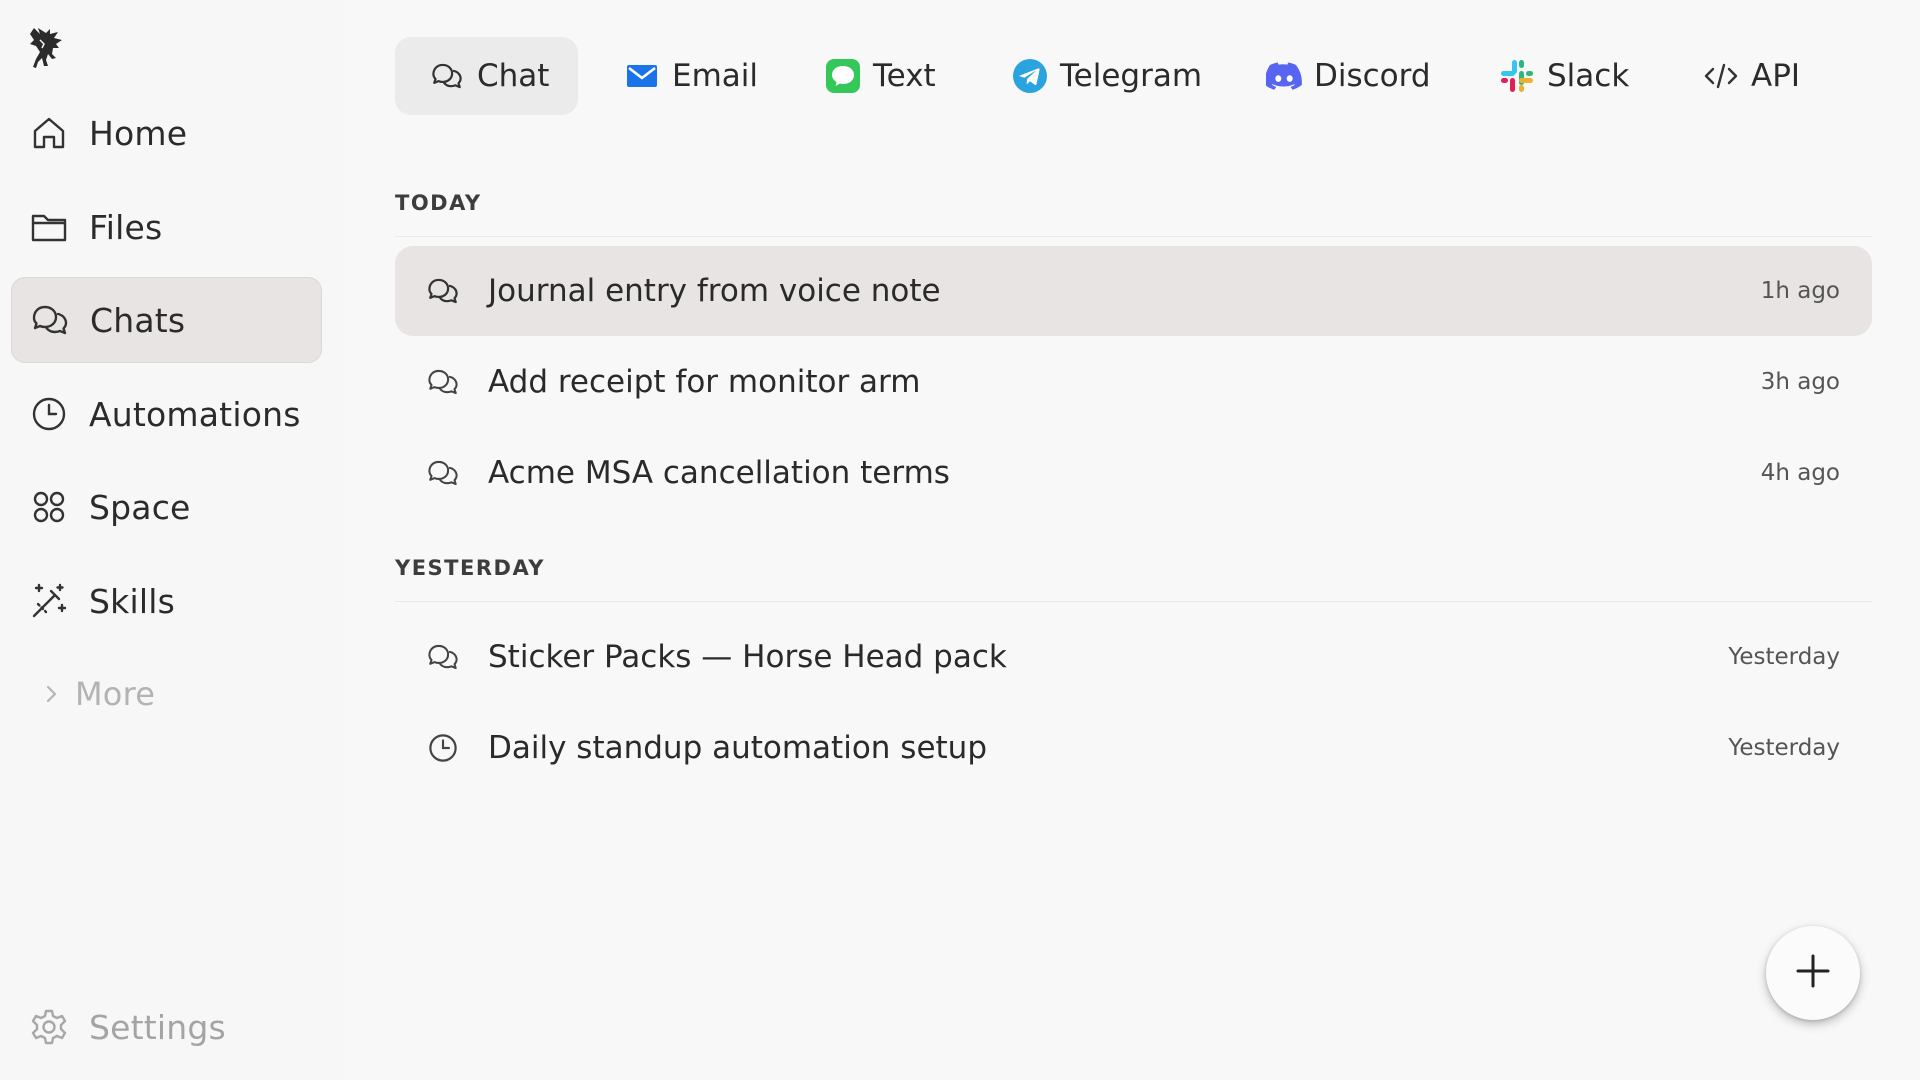 Image resolution: width=1920 pixels, height=1080 pixels. Describe the element at coordinates (719, 473) in the screenshot. I see `chat-title: Acme MSA cancellation terms` at that location.